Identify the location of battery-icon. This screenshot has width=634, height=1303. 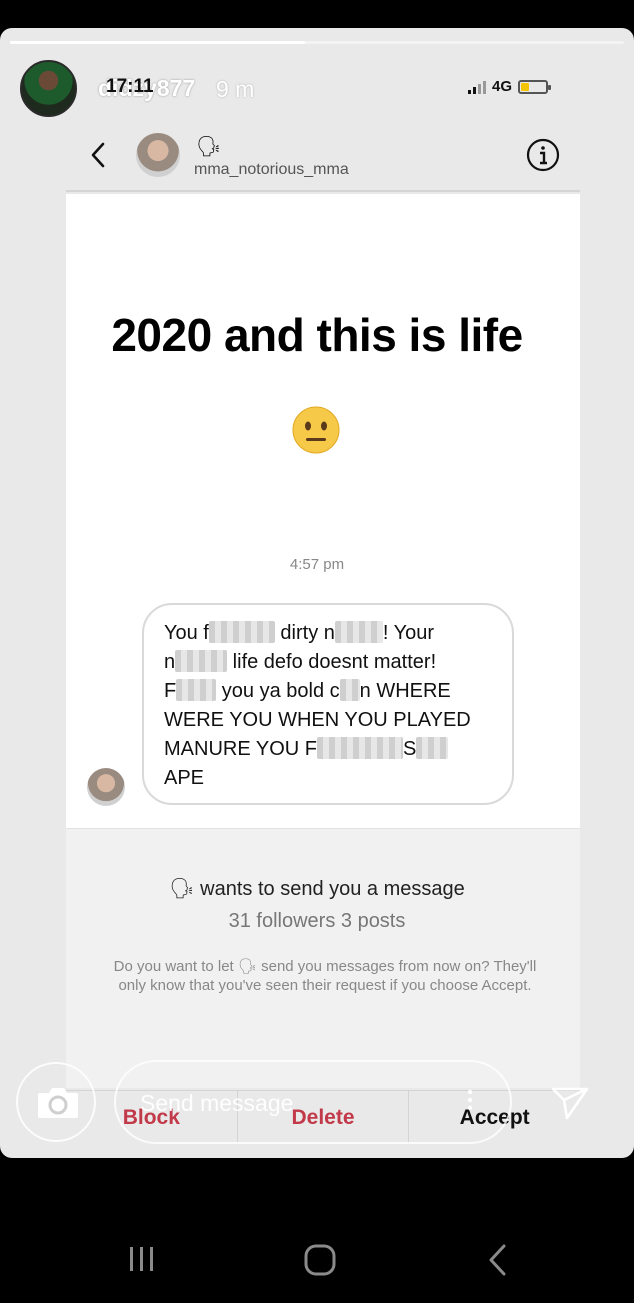
(535, 86).